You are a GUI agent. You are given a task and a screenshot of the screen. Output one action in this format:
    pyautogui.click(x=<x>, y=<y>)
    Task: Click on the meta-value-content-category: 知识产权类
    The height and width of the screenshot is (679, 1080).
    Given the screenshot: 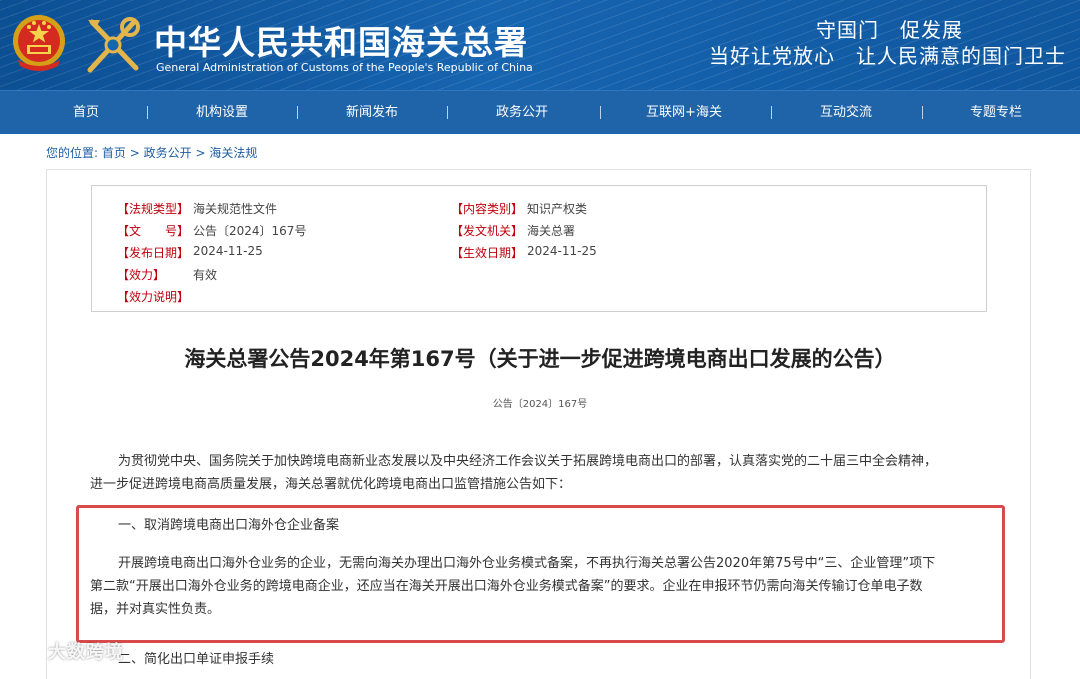 What is the action you would take?
    pyautogui.click(x=557, y=209)
    